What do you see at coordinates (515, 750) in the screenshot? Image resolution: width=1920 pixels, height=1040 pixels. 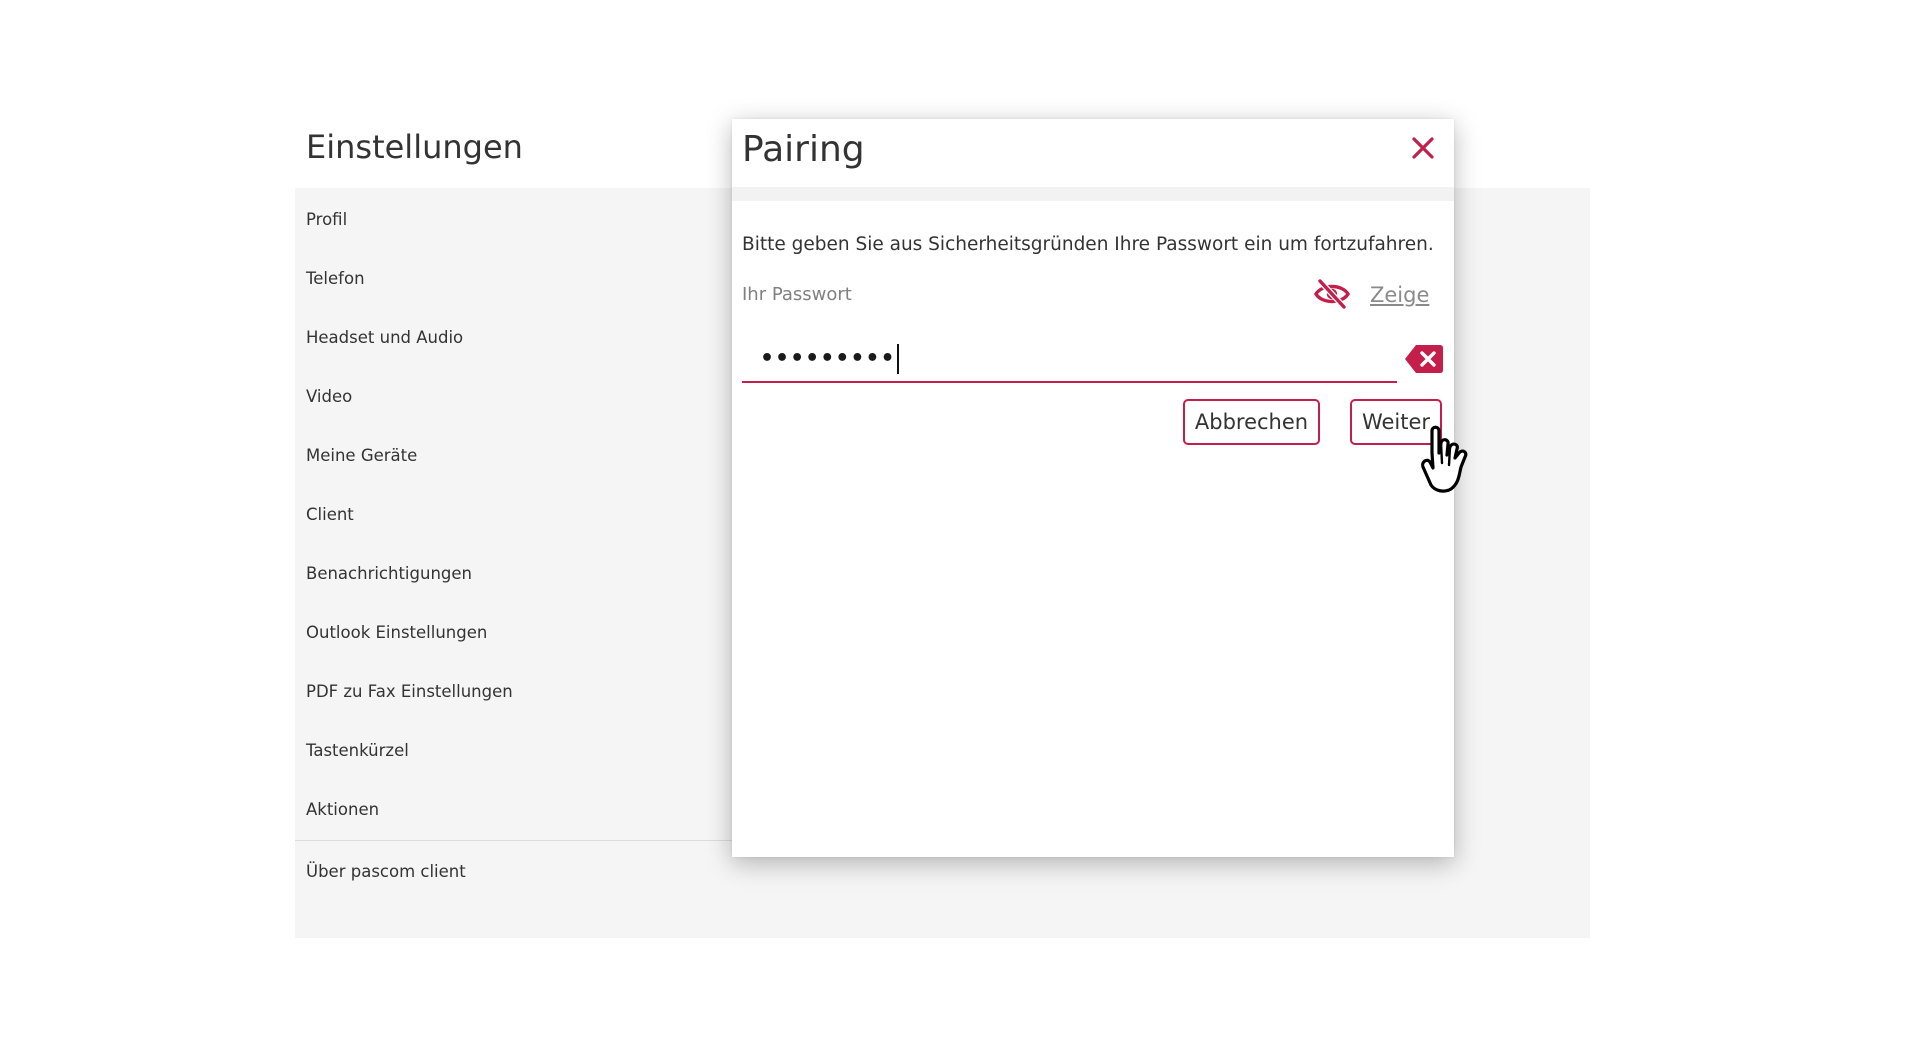 I see `sidebar-item-tastenkuerzel: Tastenkürzel` at bounding box center [515, 750].